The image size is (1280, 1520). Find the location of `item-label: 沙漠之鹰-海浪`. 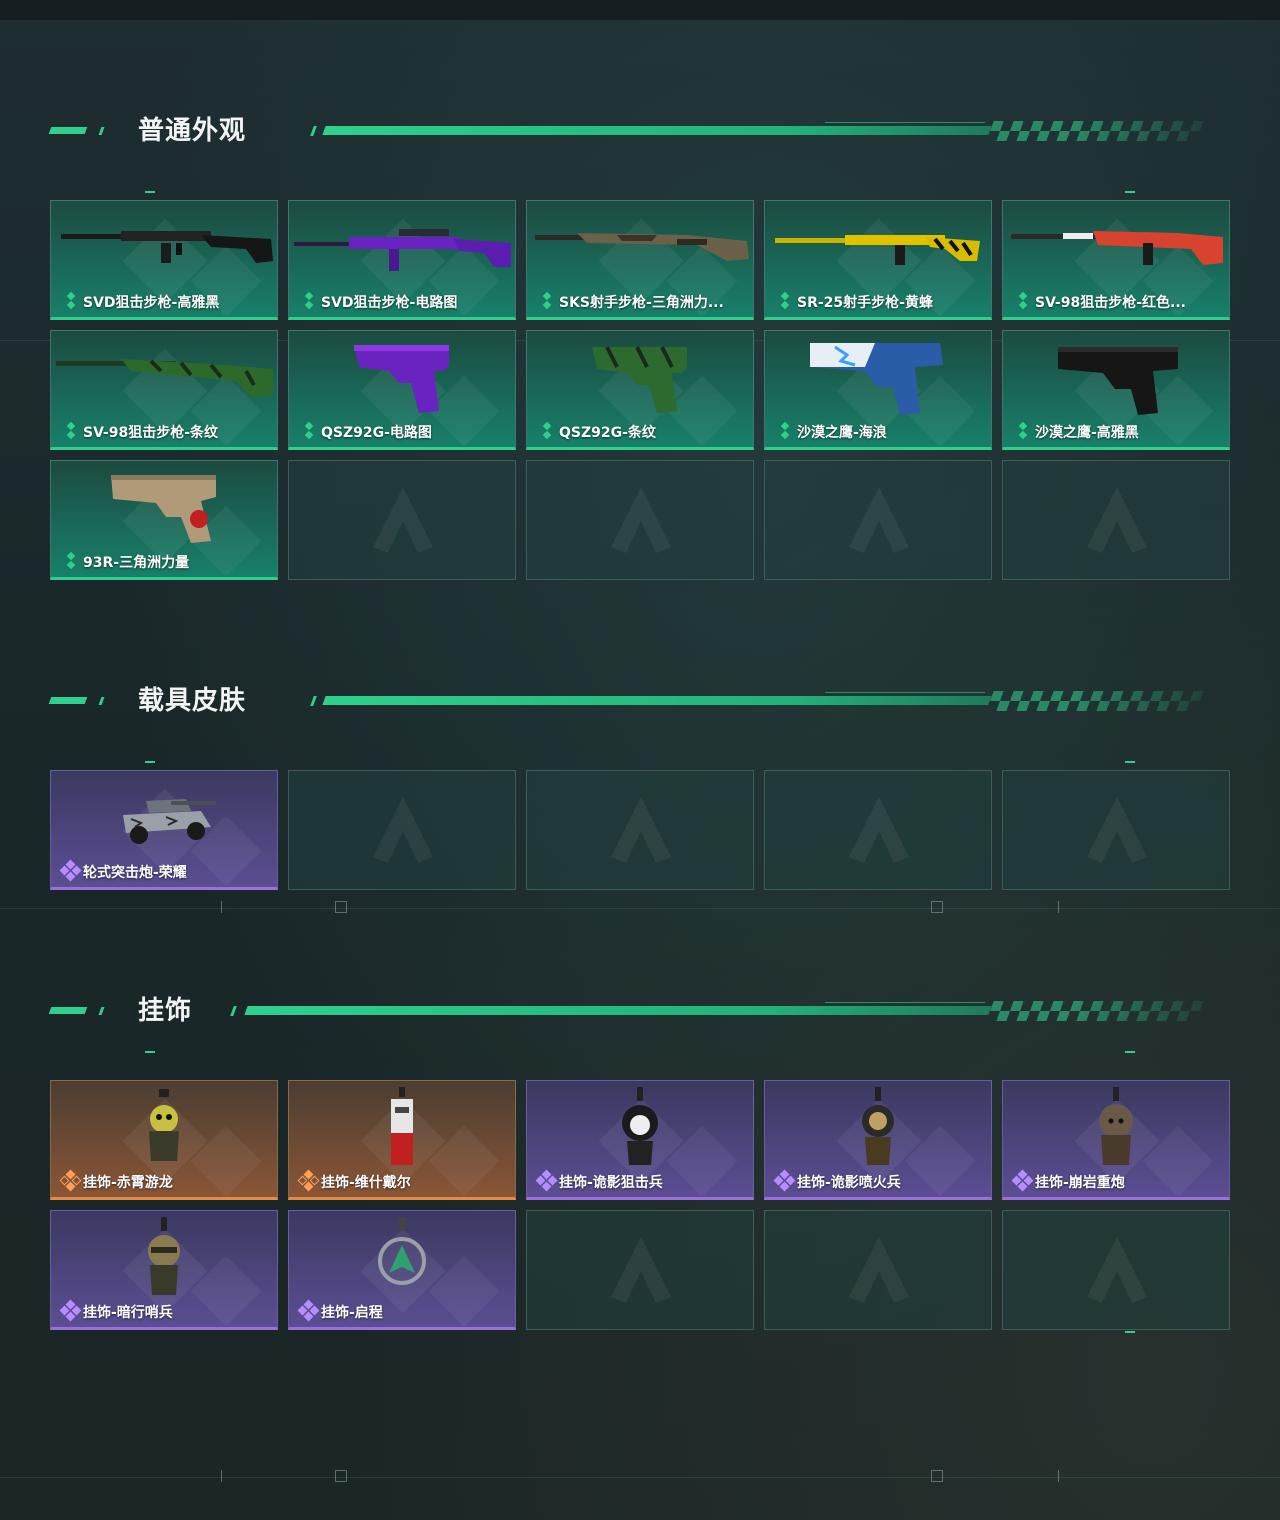

item-label: 沙漠之鹰-海浪 is located at coordinates (842, 433).